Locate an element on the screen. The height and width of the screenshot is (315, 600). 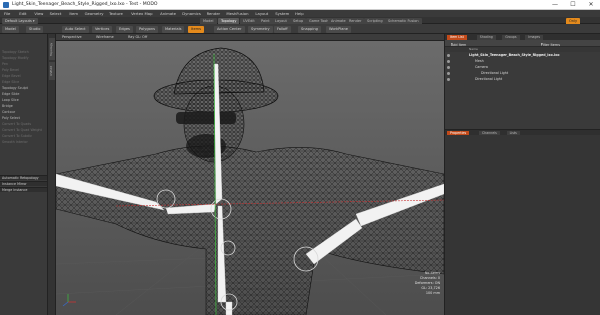
polygons-button: Polygons is located at coordinates (147, 29).